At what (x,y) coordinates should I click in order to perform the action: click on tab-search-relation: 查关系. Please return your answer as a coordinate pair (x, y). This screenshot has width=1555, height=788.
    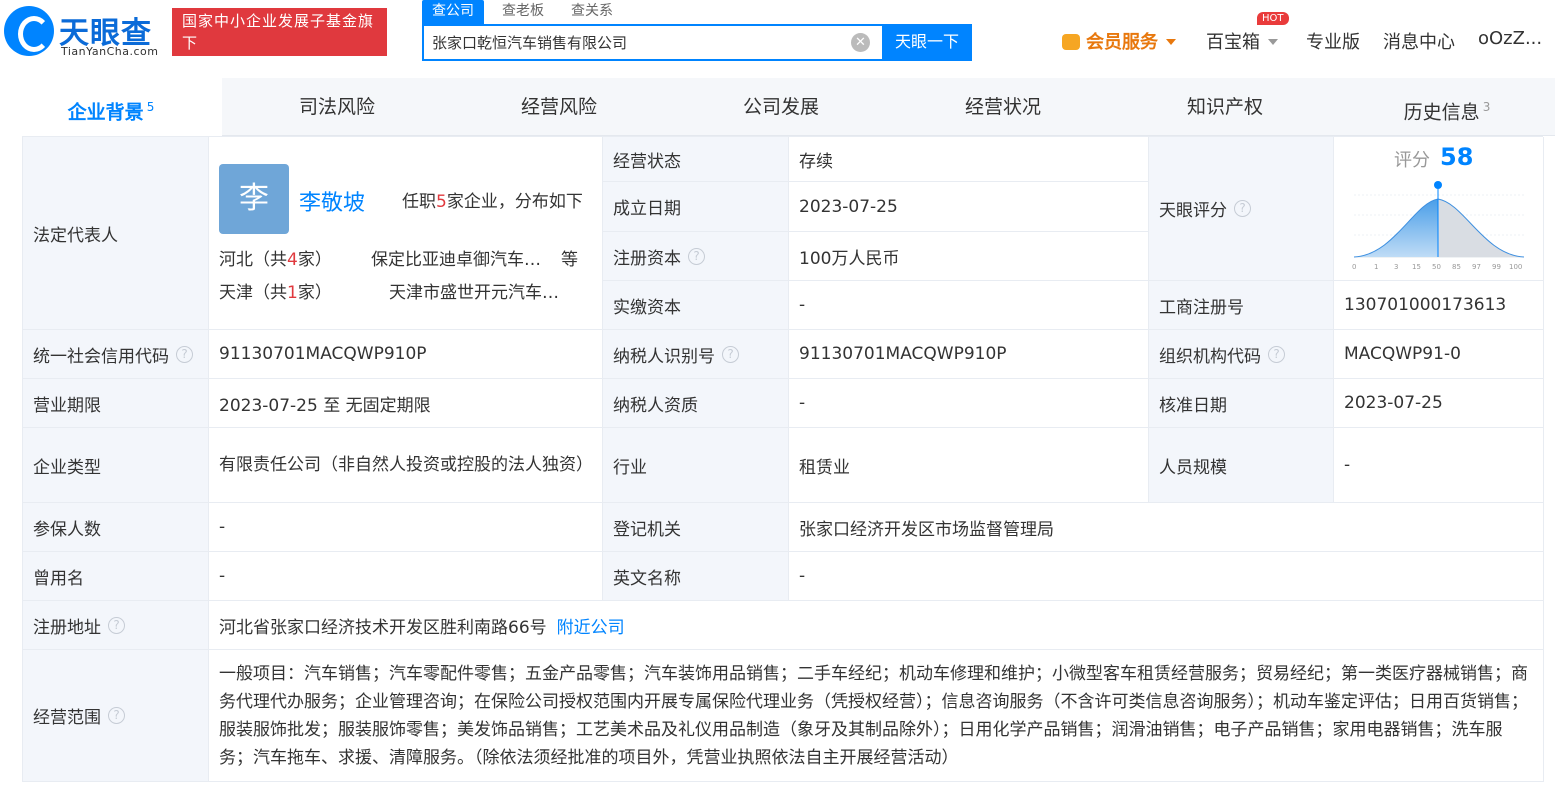
    Looking at the image, I should click on (592, 12).